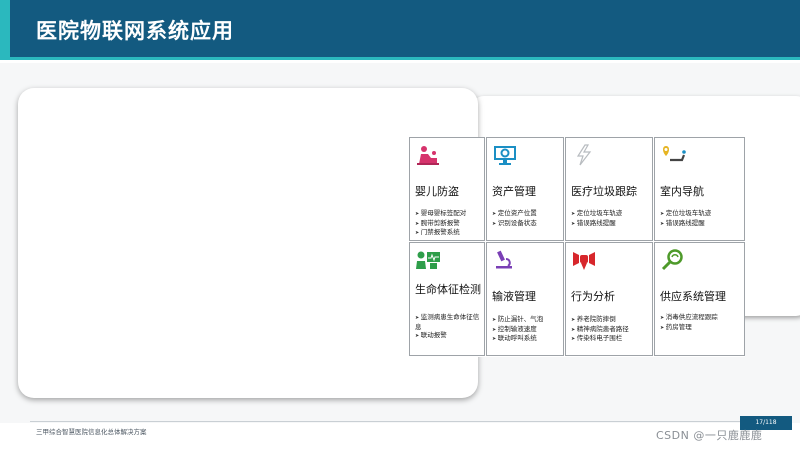 The height and width of the screenshot is (450, 800). I want to click on list-item: 控制输液速度, so click(517, 330).